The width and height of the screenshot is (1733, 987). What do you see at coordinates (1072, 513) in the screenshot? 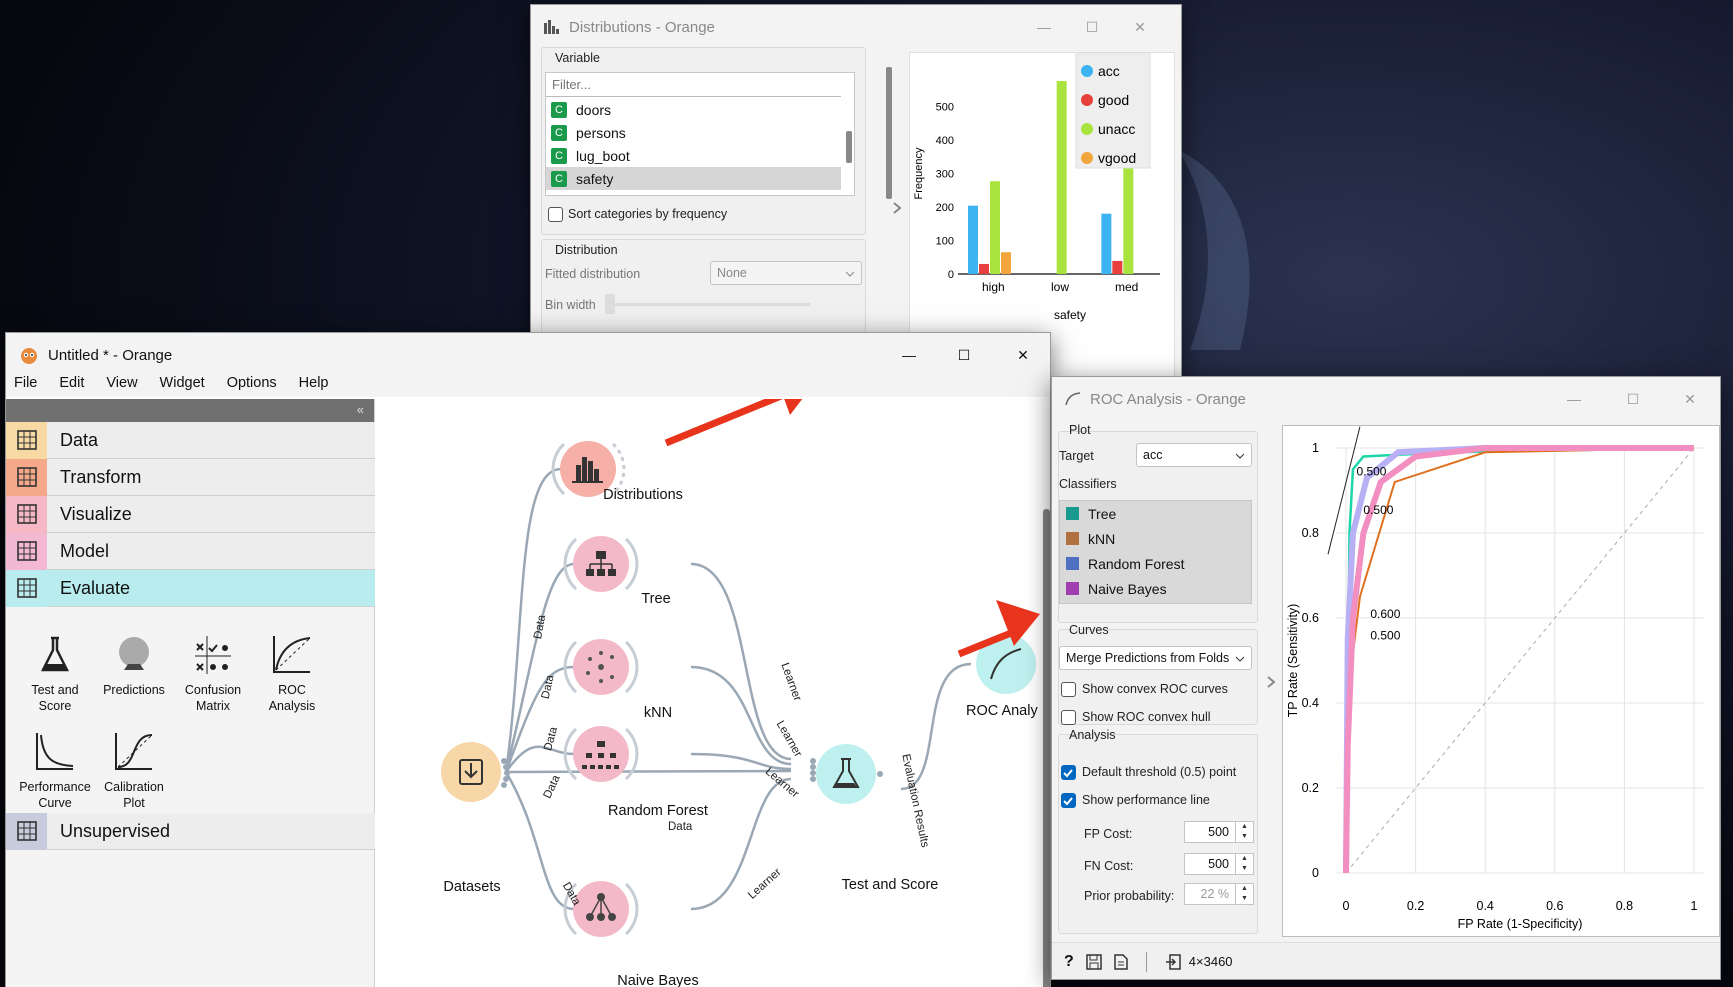
I see `color-swatch` at bounding box center [1072, 513].